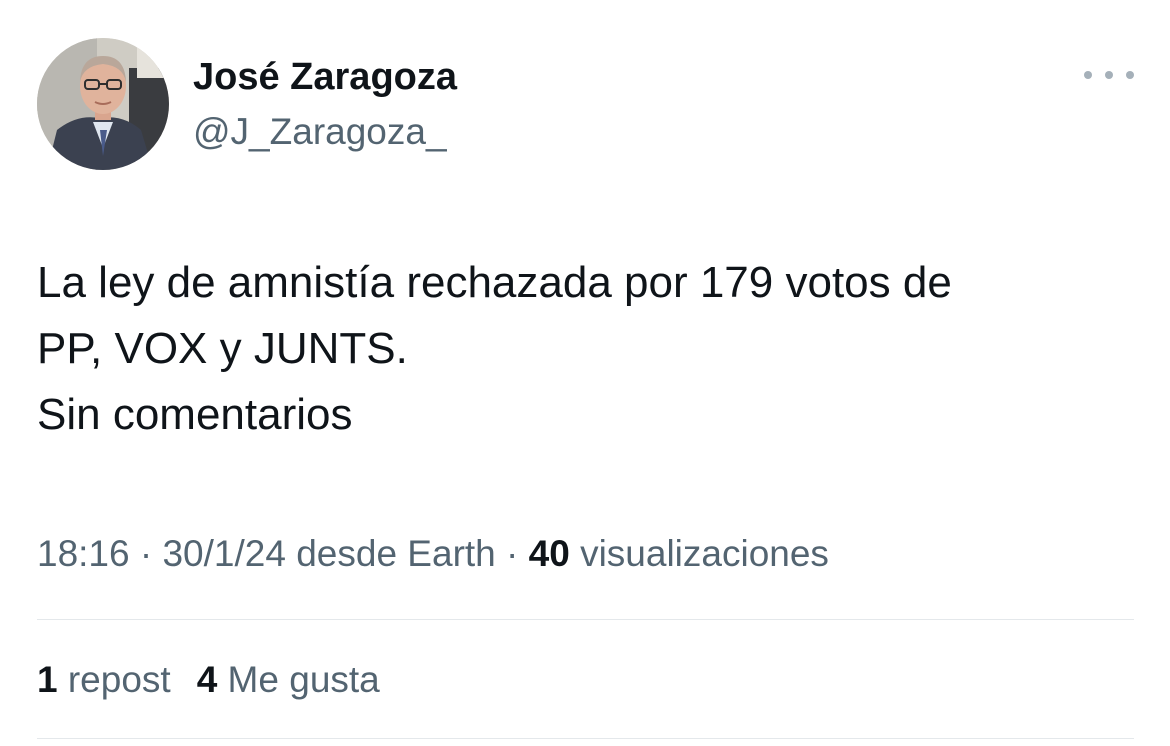 The height and width of the screenshot is (746, 1170). I want to click on reposts-count: 1, so click(47, 679).